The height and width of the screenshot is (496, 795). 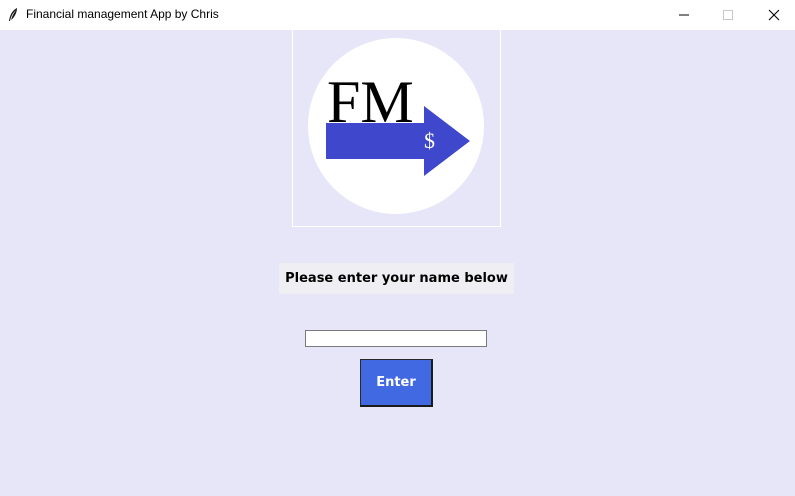 I want to click on close-icon, so click(x=774, y=15).